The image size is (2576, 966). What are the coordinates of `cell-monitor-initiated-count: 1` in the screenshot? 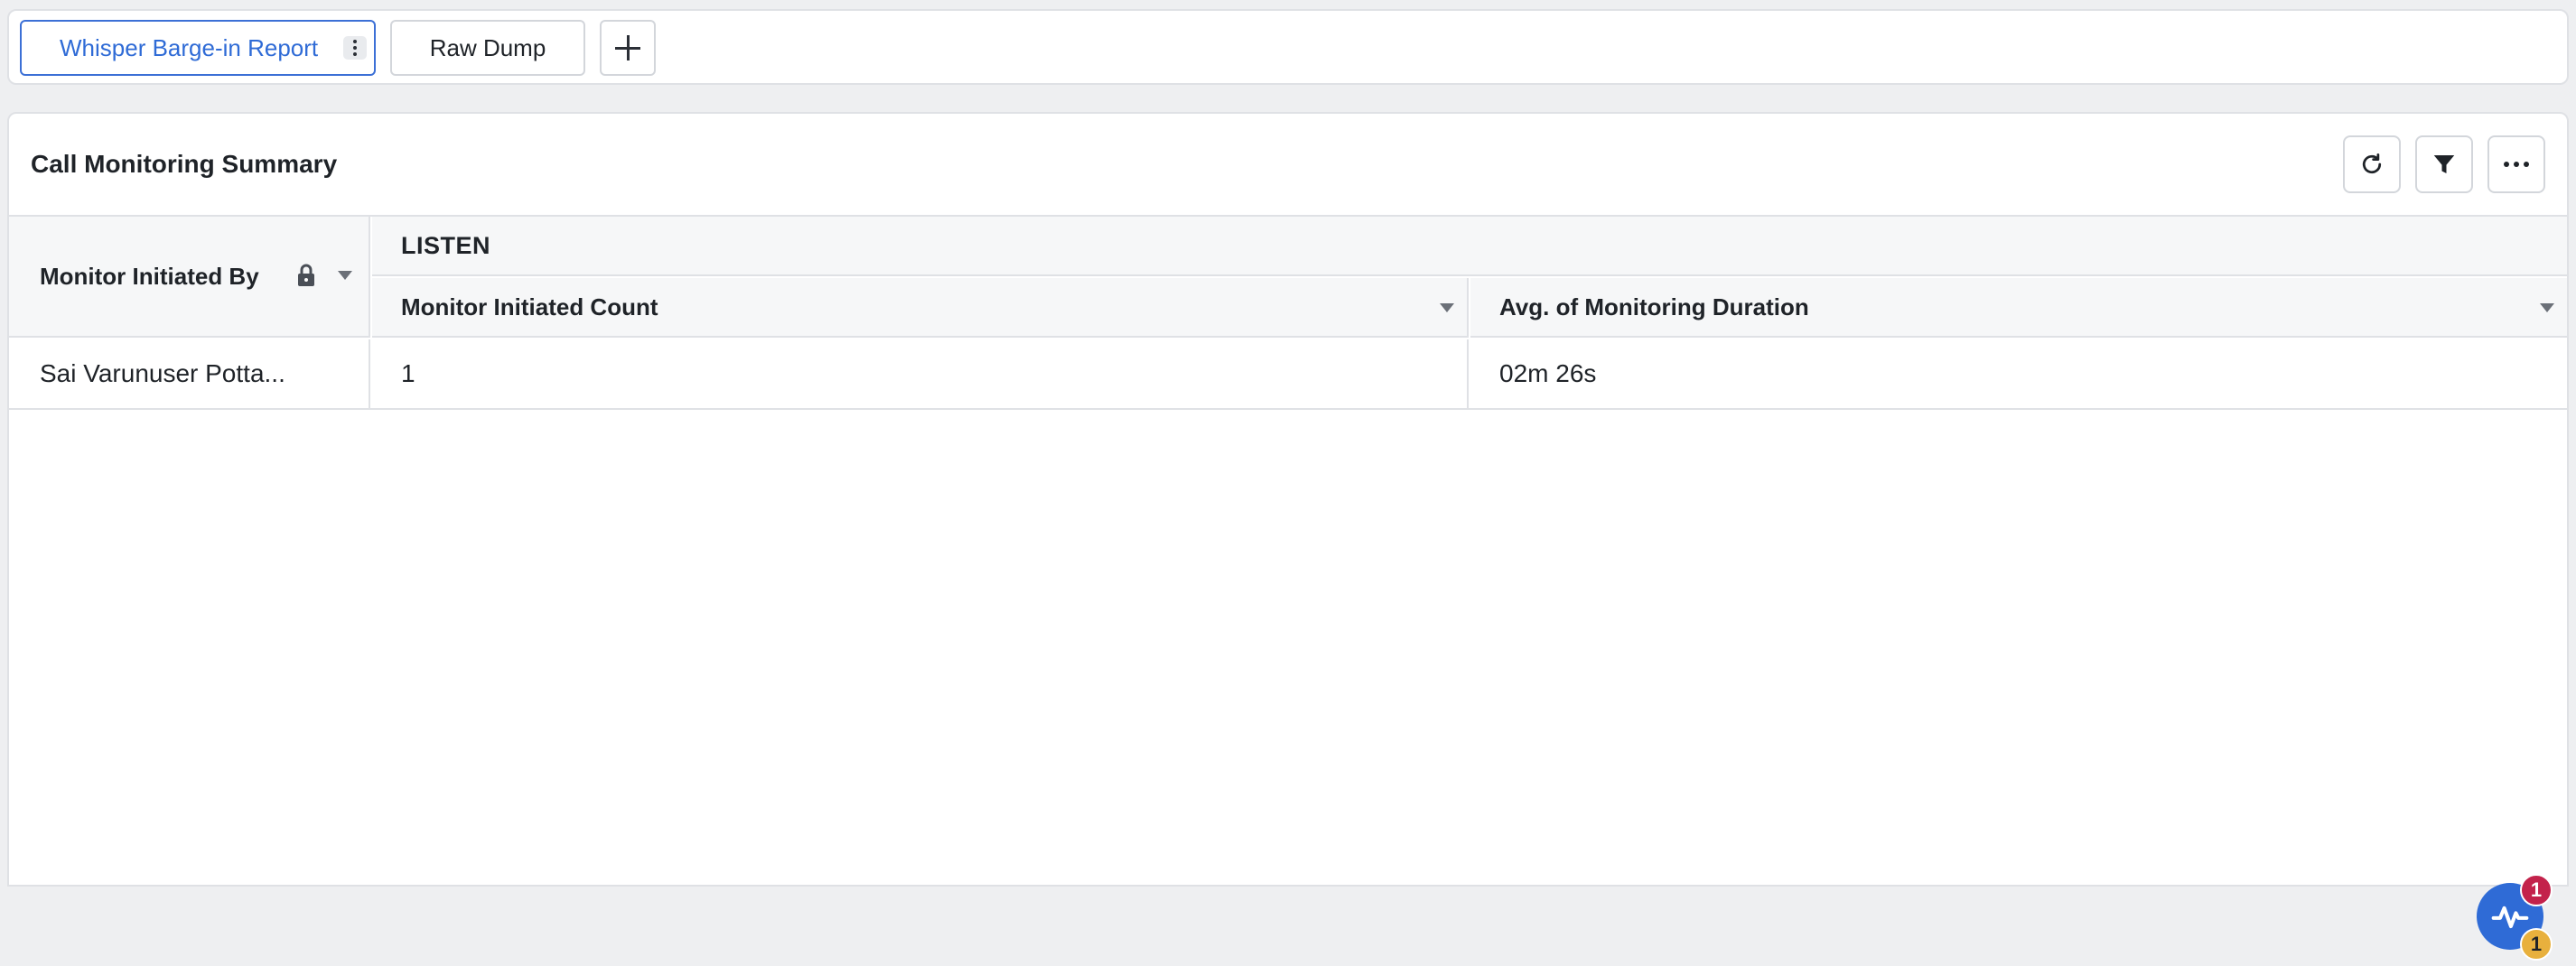 It's located at (921, 373).